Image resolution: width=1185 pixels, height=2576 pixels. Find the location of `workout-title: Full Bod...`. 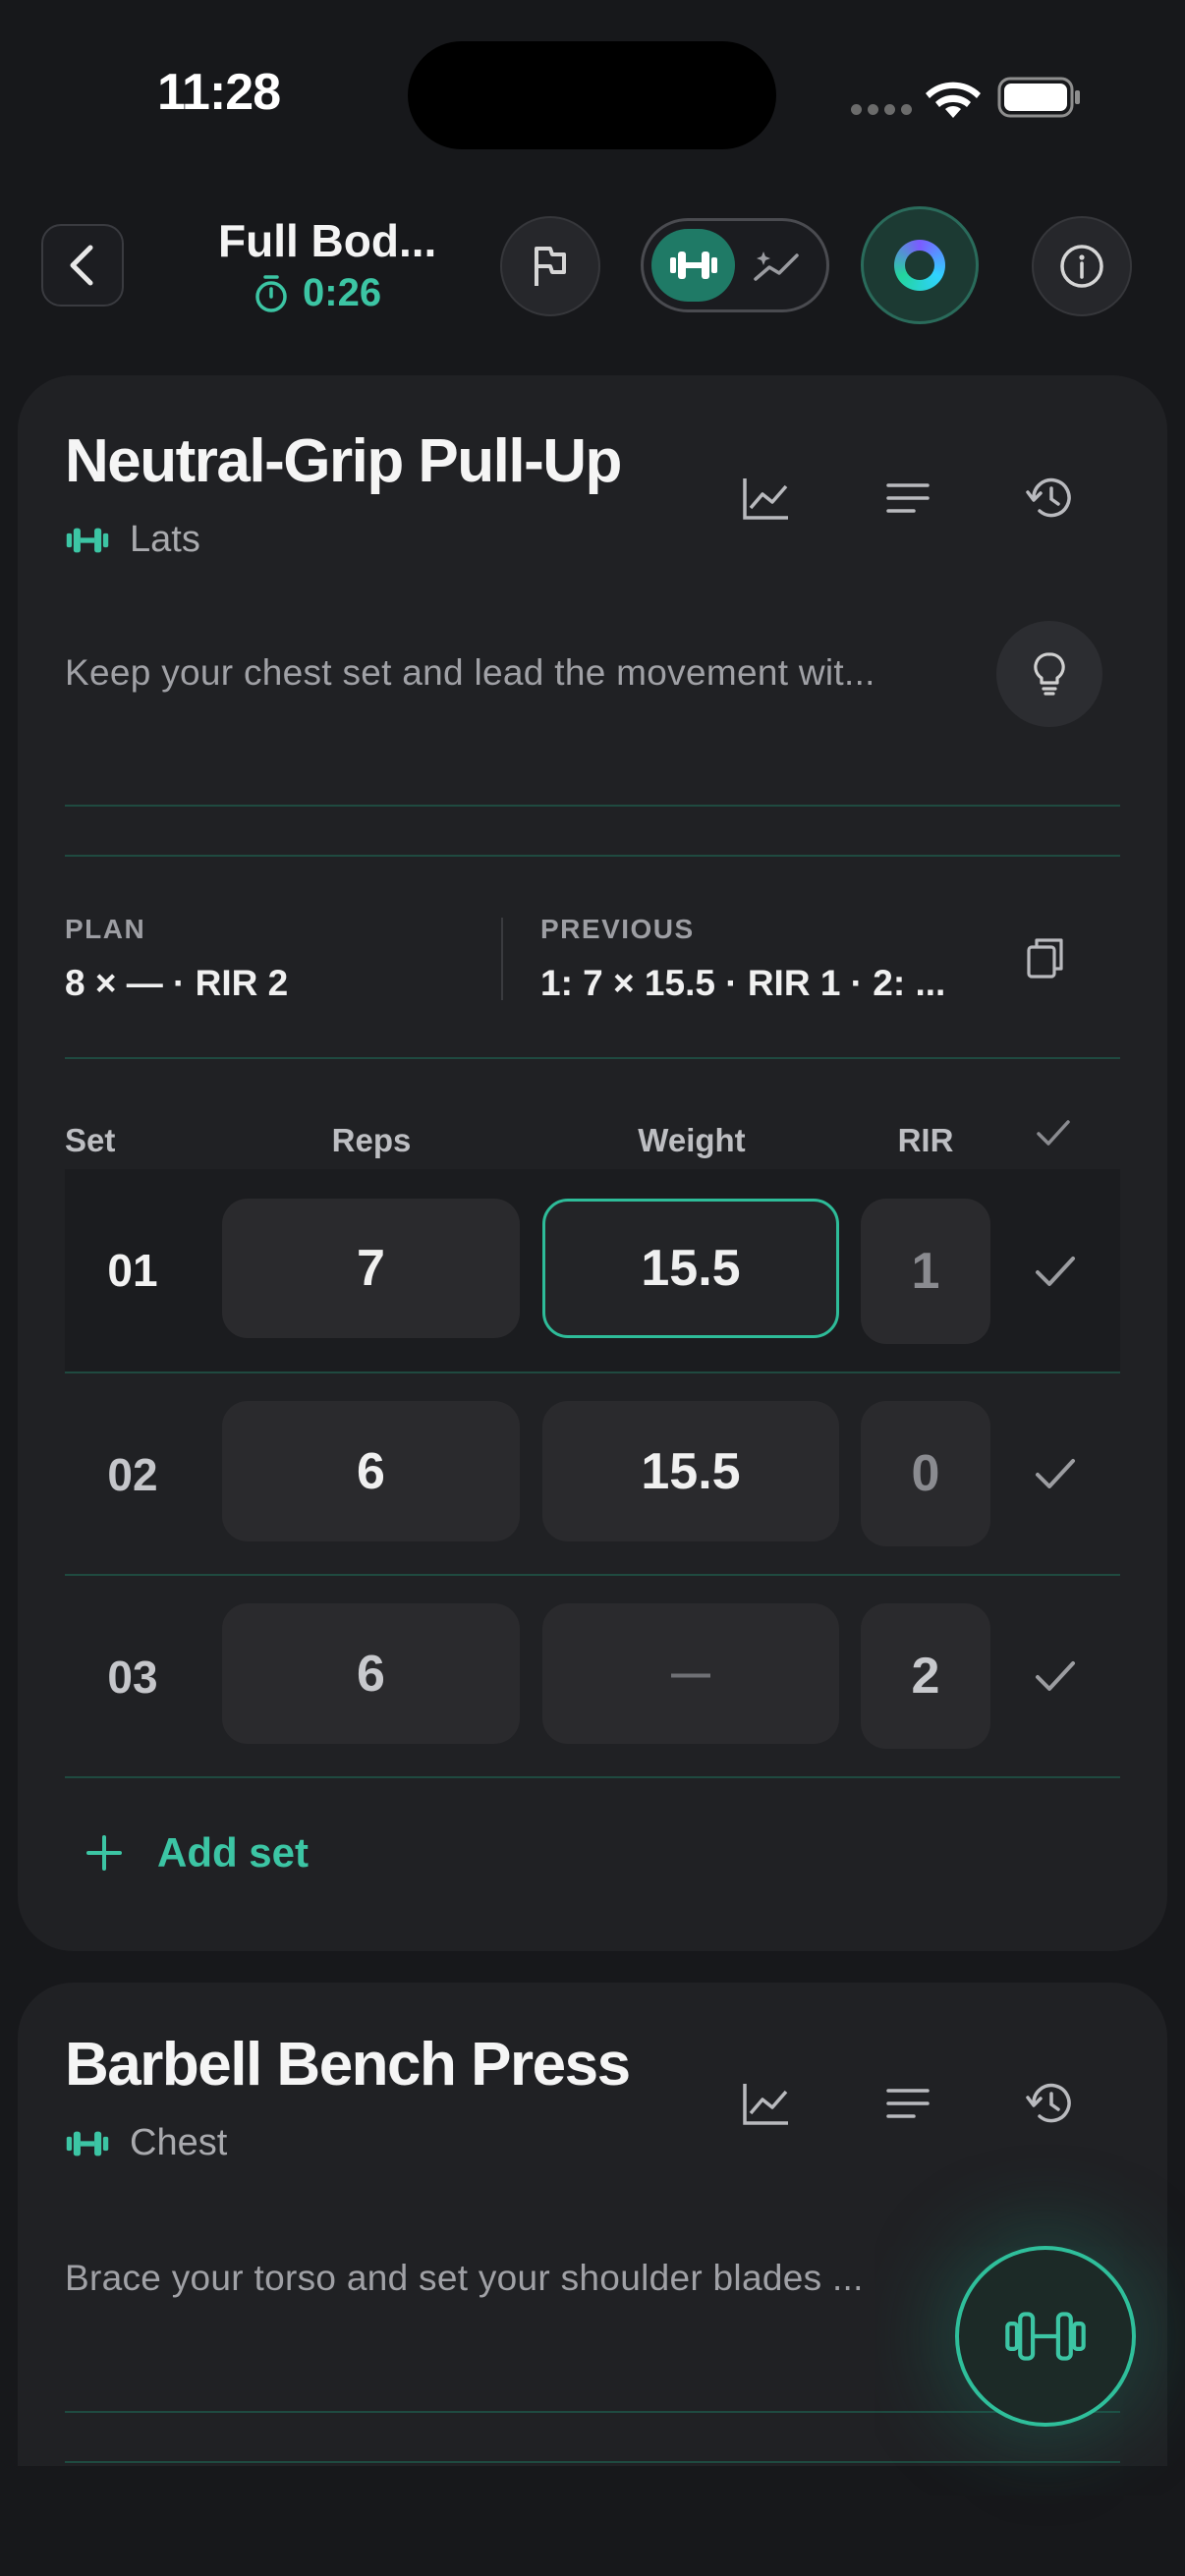

workout-title: Full Bod... is located at coordinates (327, 240).